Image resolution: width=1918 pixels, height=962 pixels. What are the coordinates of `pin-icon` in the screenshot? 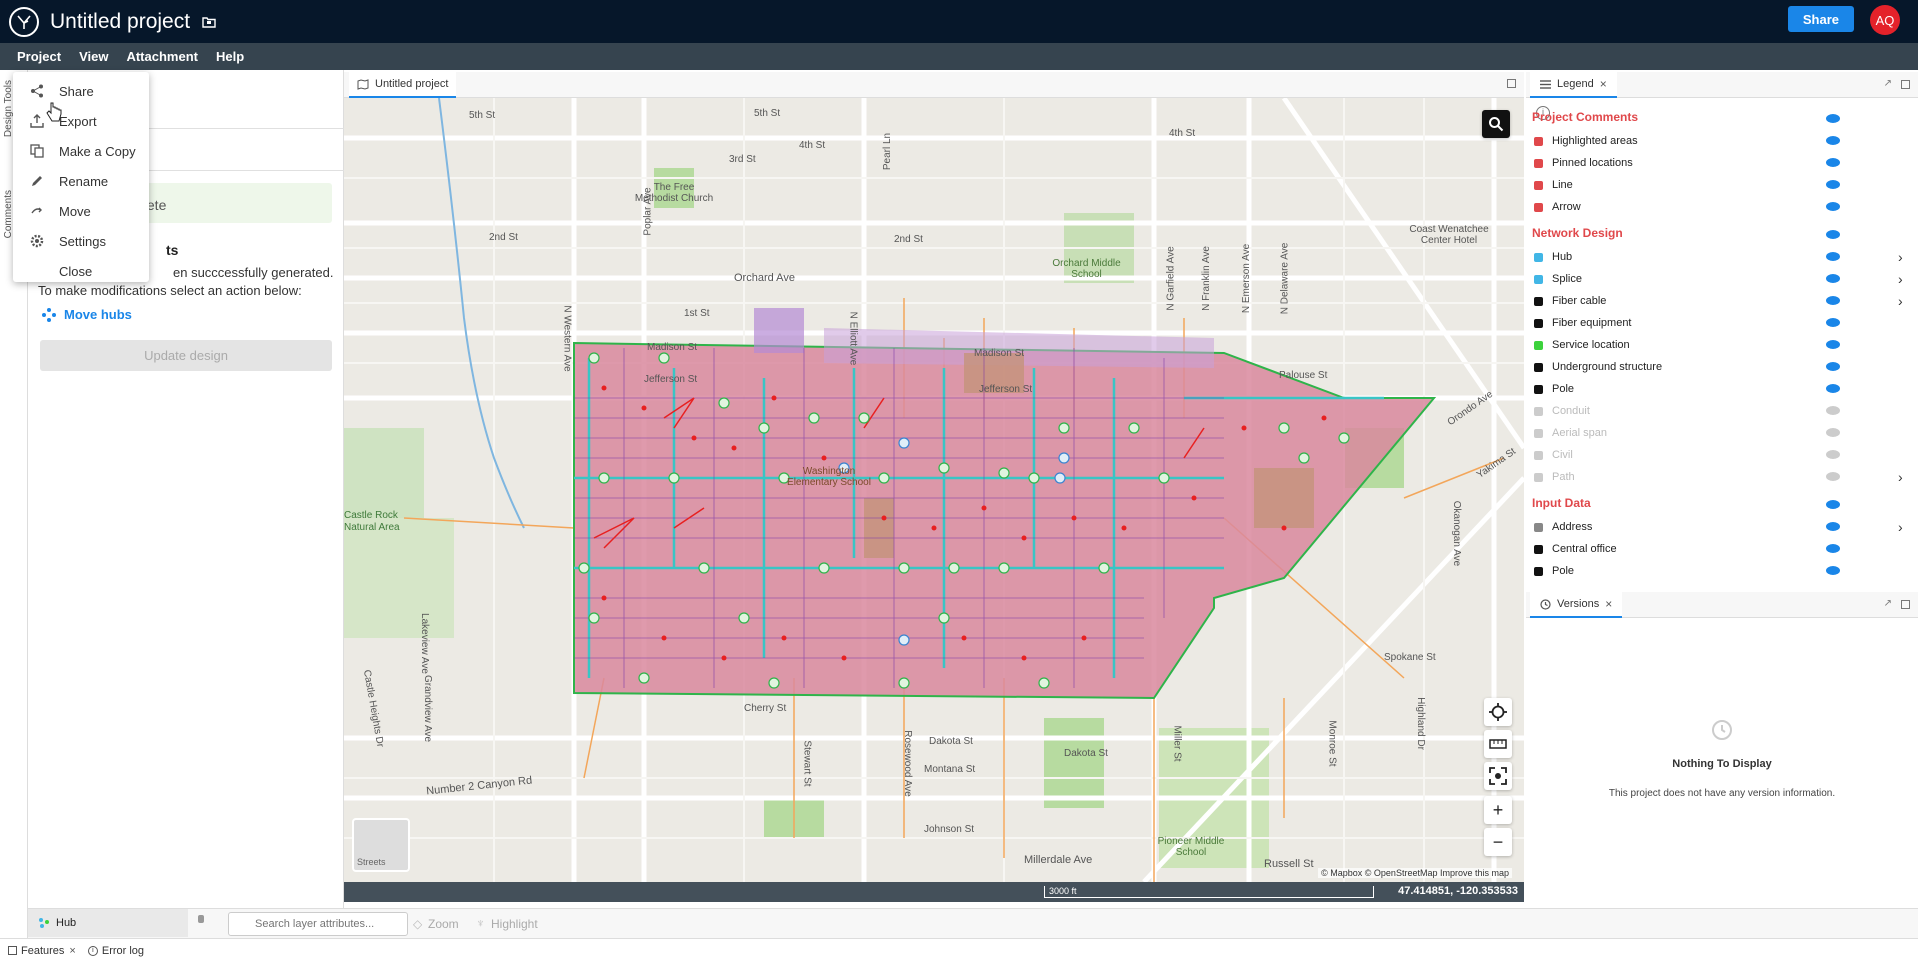 It's located at (201, 919).